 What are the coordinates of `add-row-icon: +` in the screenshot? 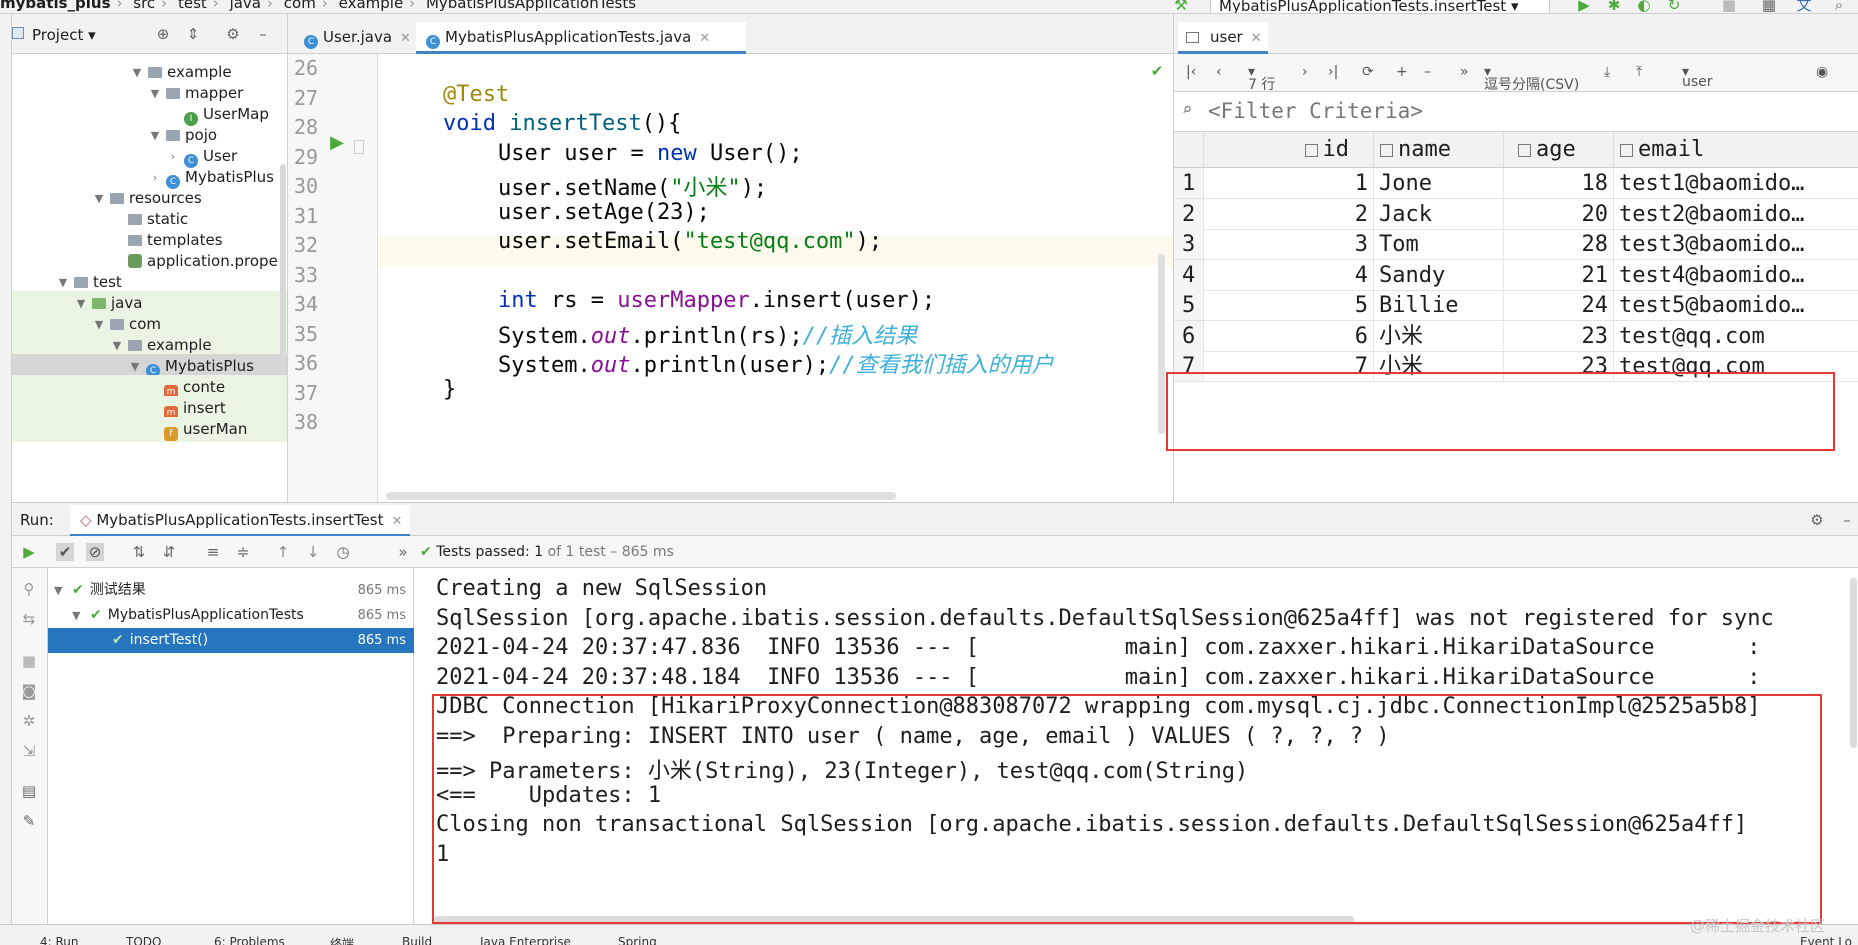 It's located at (1402, 72).